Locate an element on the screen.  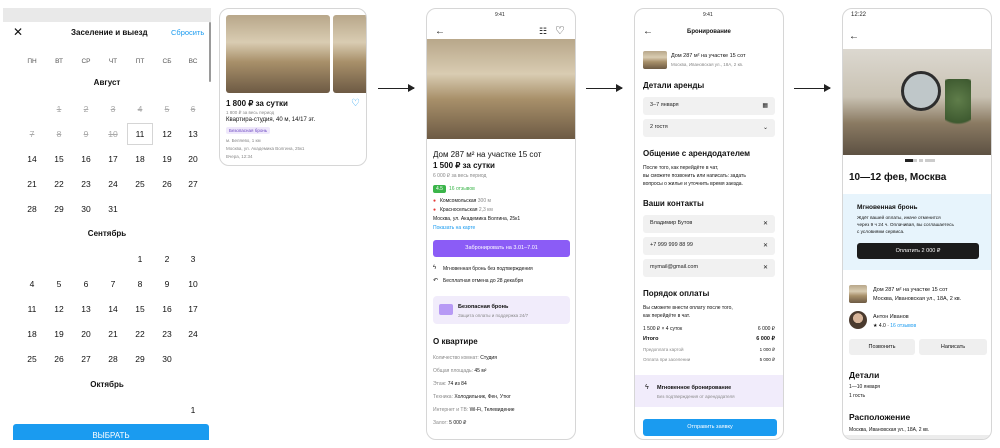
guests-field: 2 гостя ⌄ is located at coordinates (709, 128).